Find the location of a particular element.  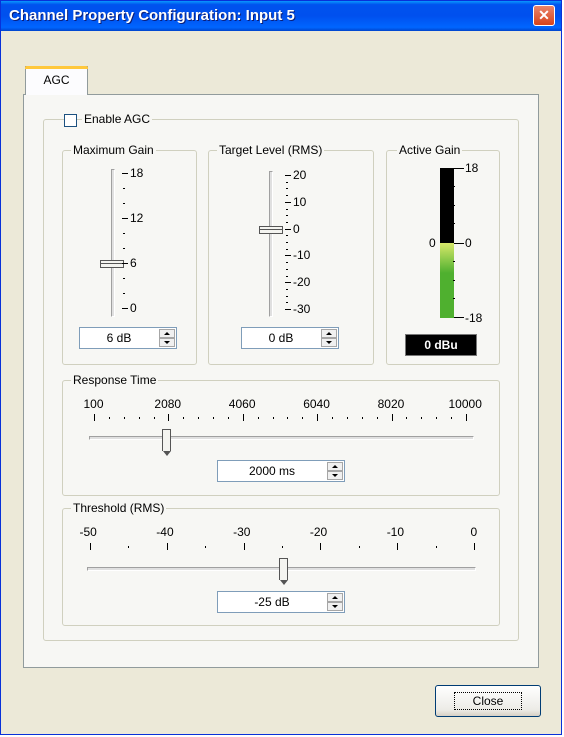

maximum-gain-tick-label: 0 is located at coordinates (133, 308).